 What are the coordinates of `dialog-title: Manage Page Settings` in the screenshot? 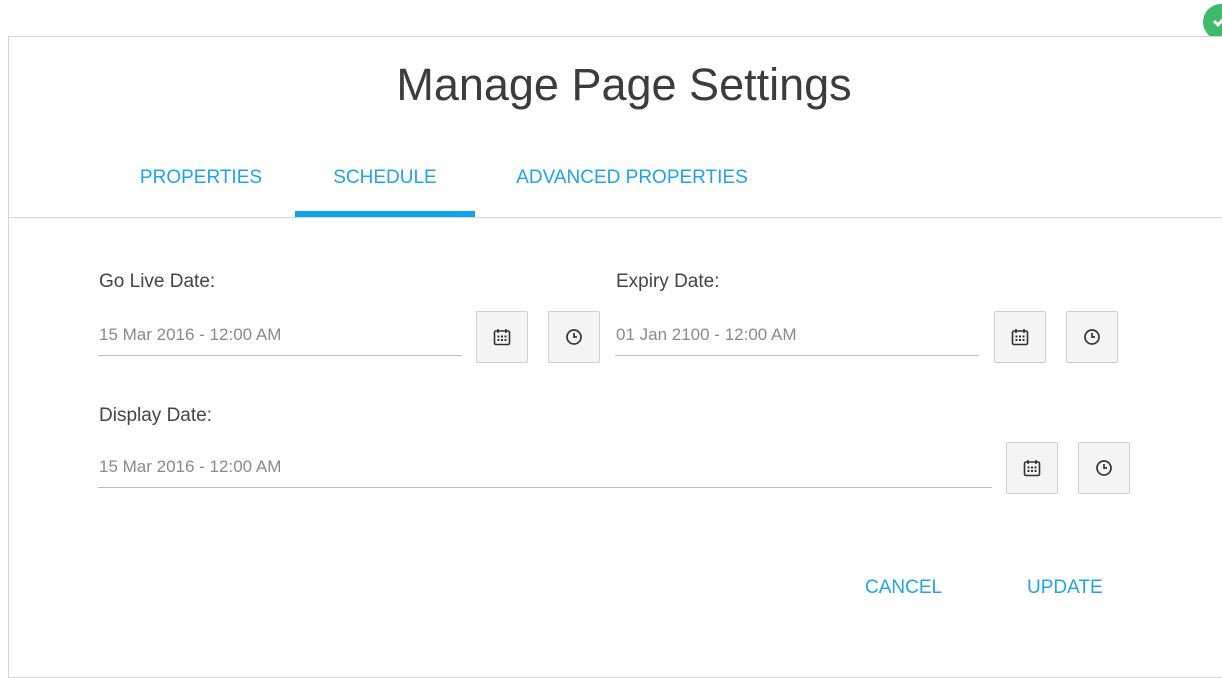 It's located at (624, 84).